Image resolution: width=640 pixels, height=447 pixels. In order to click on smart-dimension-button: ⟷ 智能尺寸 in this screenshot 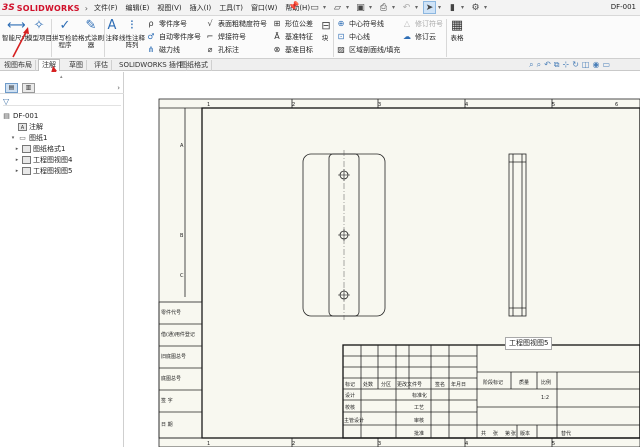, I will do `click(15, 30)`.